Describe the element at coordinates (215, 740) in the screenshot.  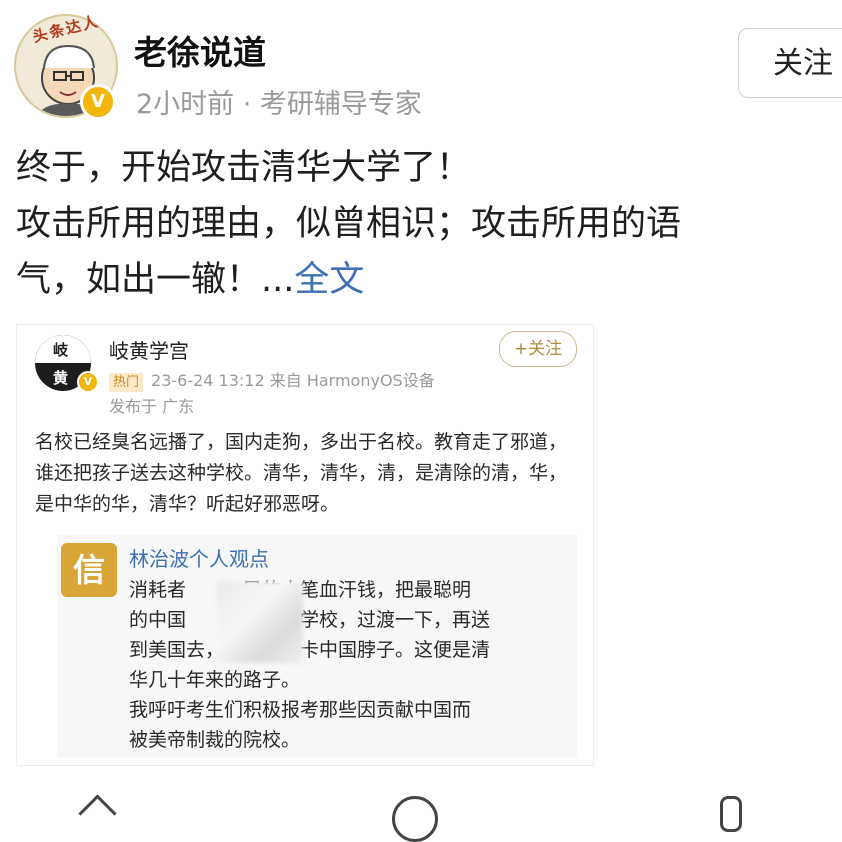
I see `quote-line: 被美帝制裁的院校。` at that location.